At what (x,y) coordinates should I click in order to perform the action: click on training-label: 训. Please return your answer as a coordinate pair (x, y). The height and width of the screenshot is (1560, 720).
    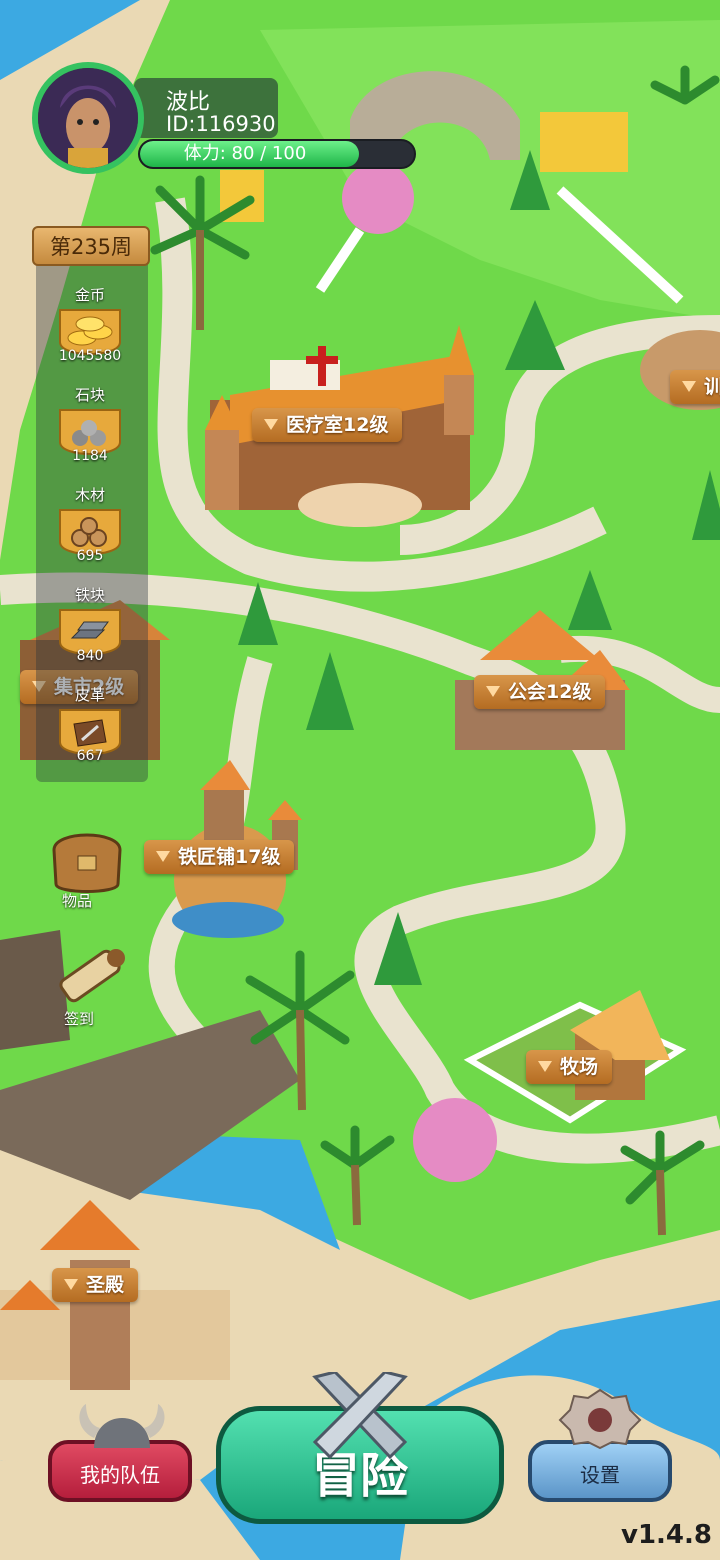
    Looking at the image, I should click on (695, 387).